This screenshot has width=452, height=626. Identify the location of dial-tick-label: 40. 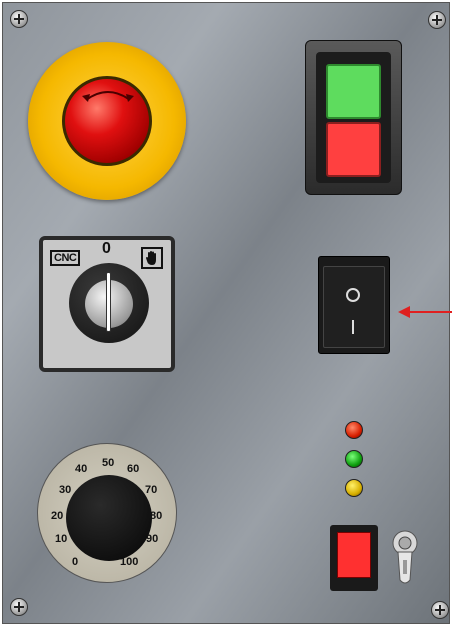
(81, 469).